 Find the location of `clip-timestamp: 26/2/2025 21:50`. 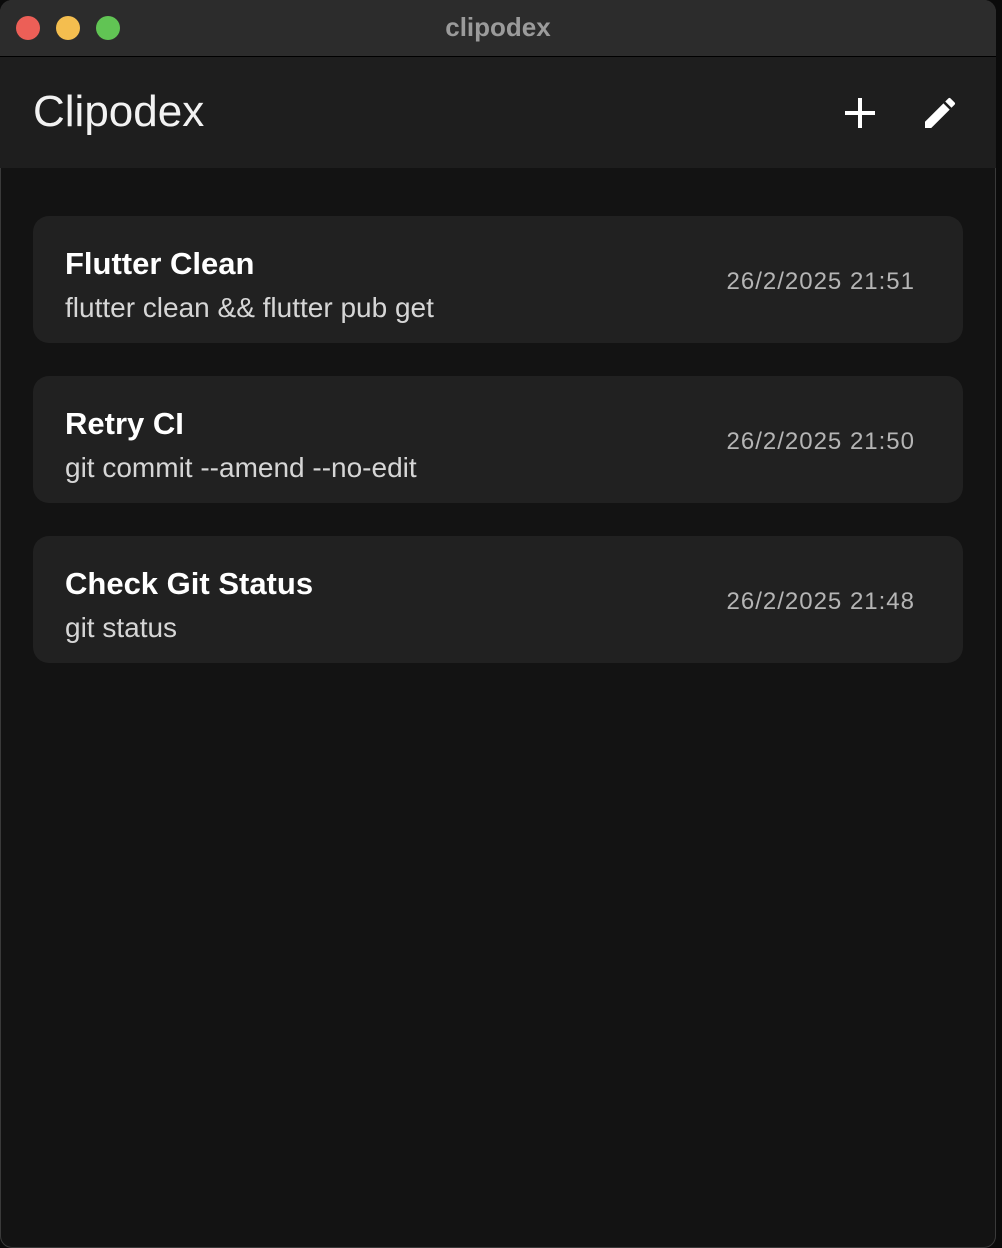

clip-timestamp: 26/2/2025 21:50 is located at coordinates (820, 441).